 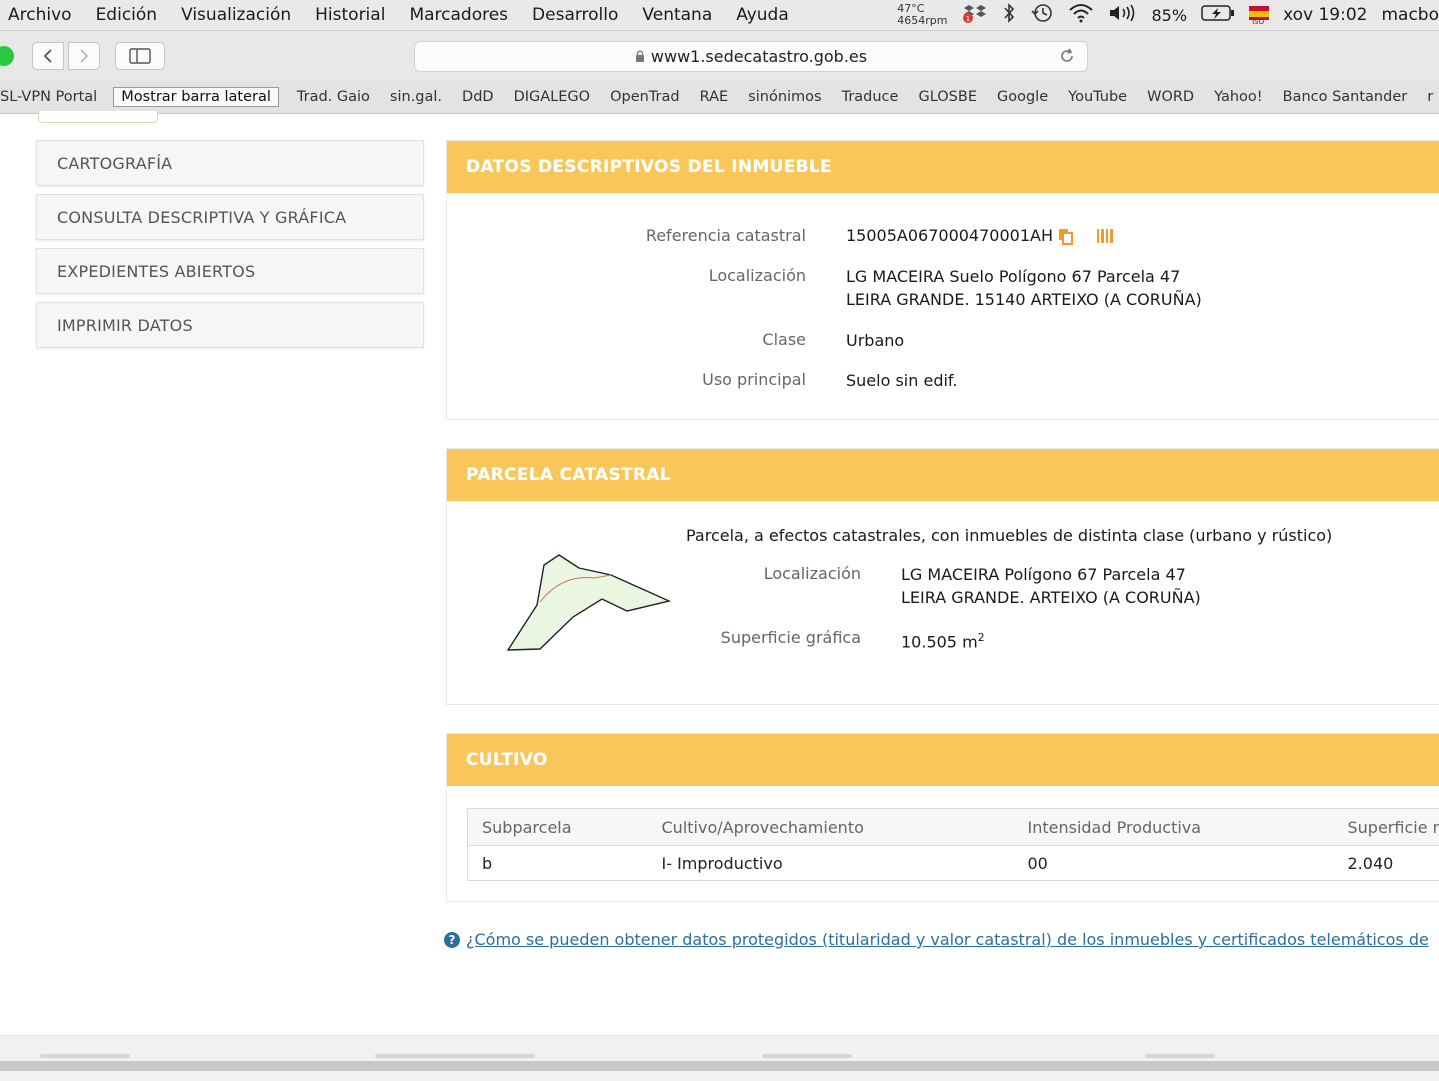 What do you see at coordinates (1051, 597) in the screenshot?
I see `parcela-localizacion-line2: LEIRA GRANDE. ARTEIXO (A CORUÑA)` at bounding box center [1051, 597].